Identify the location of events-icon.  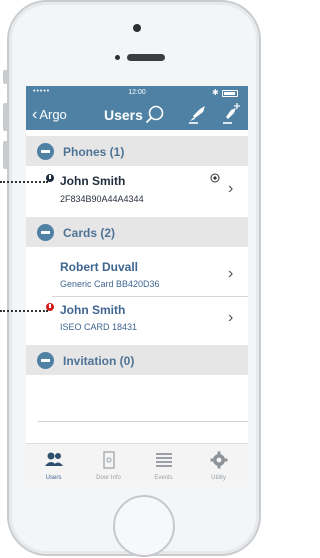
(164, 460).